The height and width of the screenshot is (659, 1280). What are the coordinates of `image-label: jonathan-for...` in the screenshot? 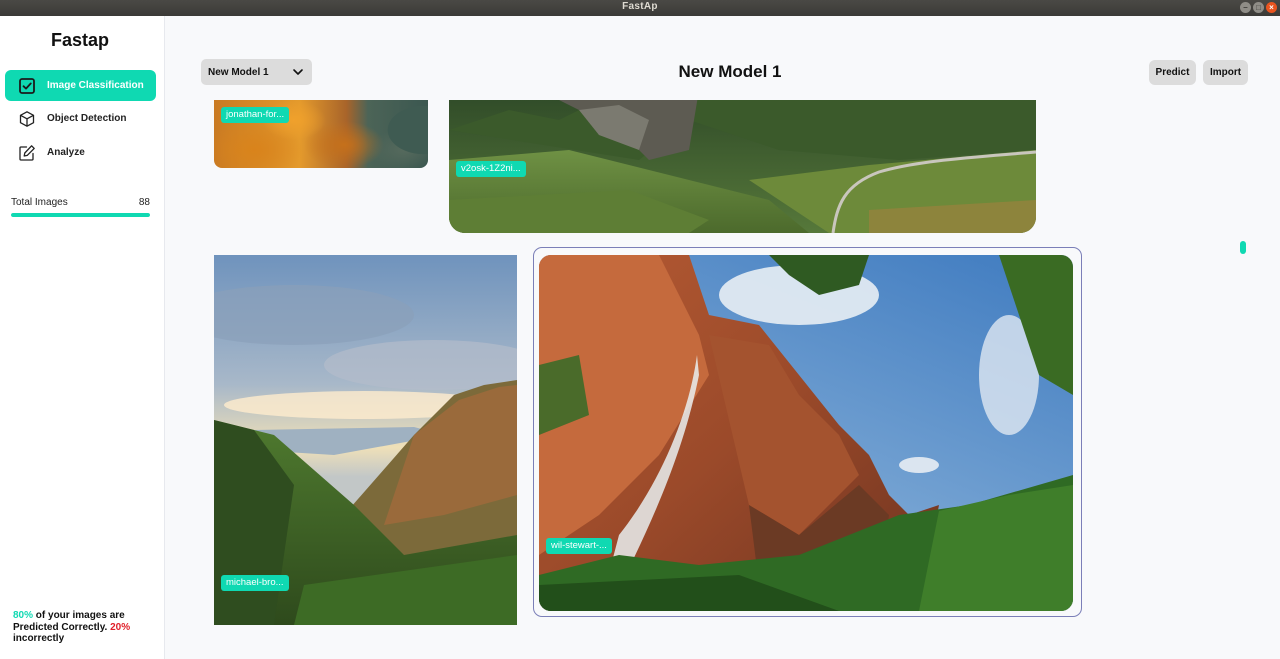 It's located at (255, 115).